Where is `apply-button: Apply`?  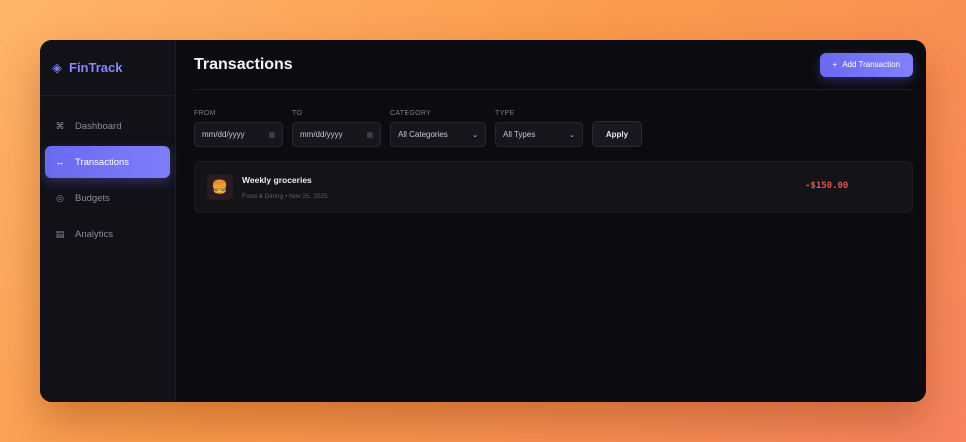 apply-button: Apply is located at coordinates (617, 134).